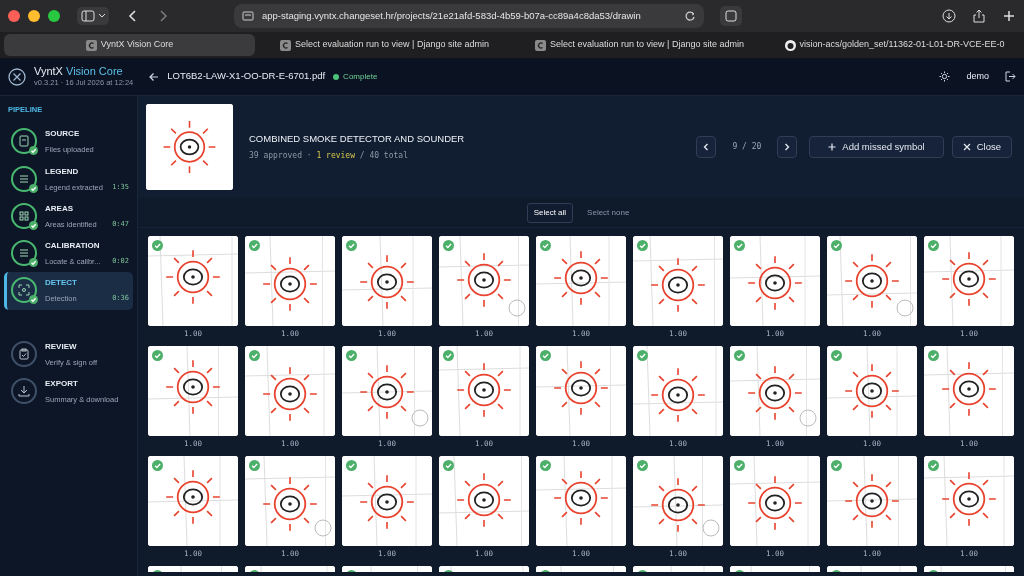 The height and width of the screenshot is (576, 1024). Describe the element at coordinates (894, 45) in the screenshot. I see `browser-tab: vision-acs/golden_set/11362-01-L01-DR-VCE-EE-0` at that location.